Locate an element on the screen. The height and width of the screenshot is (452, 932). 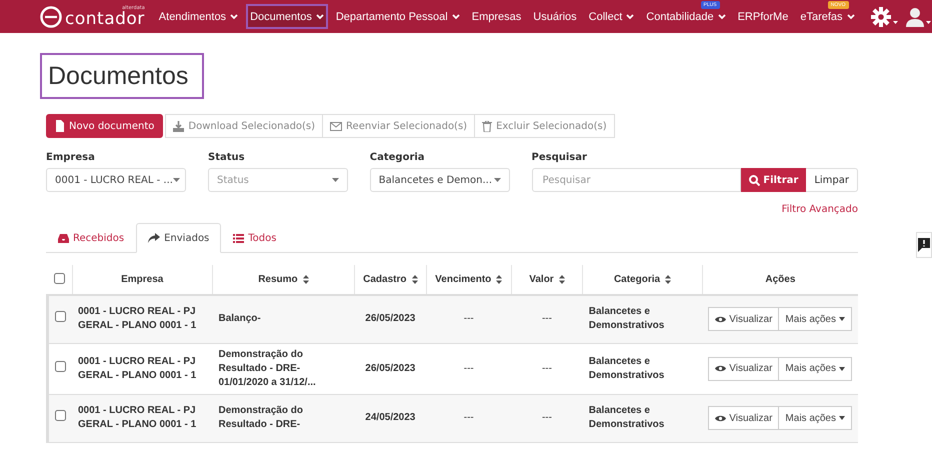
envelope-icon is located at coordinates (336, 126).